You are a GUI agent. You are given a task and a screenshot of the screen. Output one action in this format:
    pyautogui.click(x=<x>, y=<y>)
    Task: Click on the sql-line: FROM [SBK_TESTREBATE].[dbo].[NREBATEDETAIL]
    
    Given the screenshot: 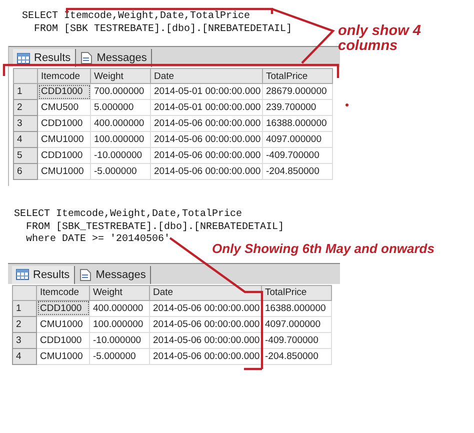 What is the action you would take?
    pyautogui.click(x=154, y=228)
    